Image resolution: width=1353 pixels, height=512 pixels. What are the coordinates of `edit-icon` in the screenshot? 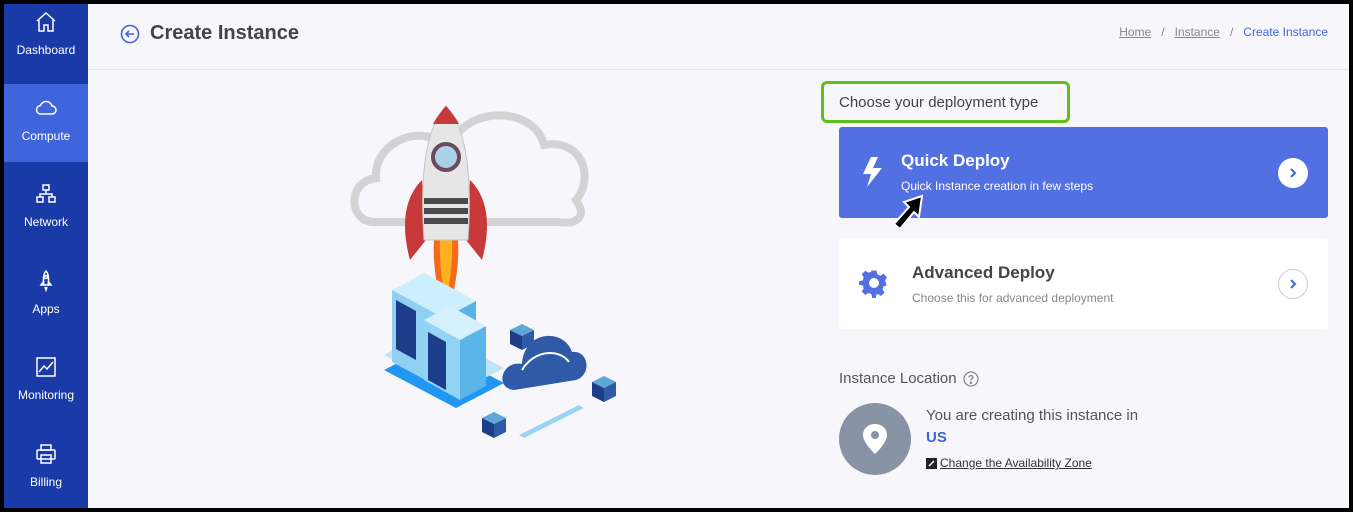 It's located at (931, 463).